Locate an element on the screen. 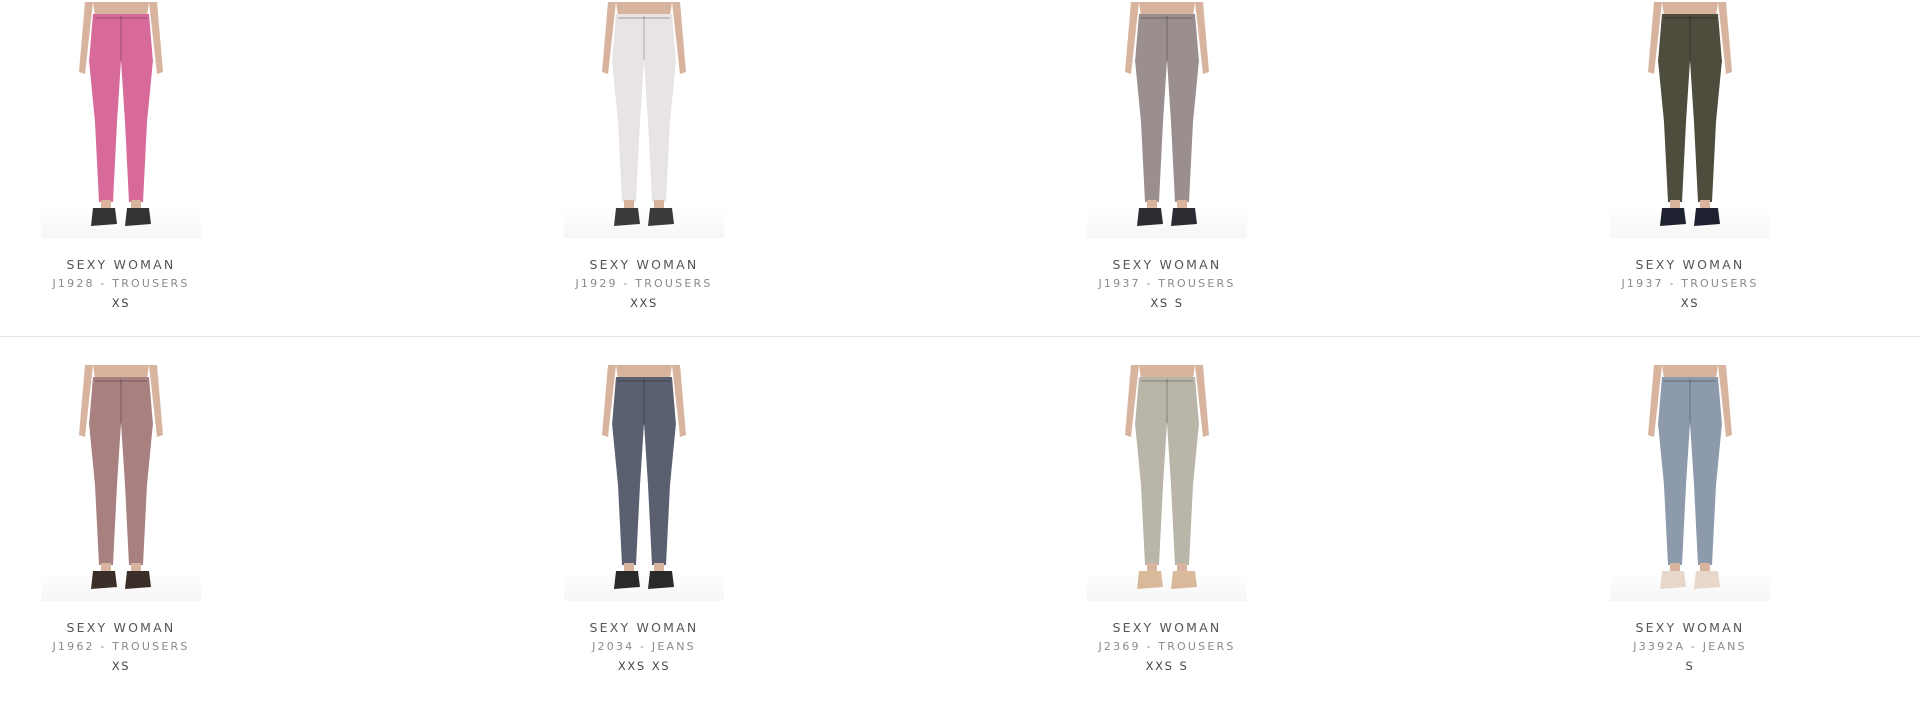 This screenshot has width=1920, height=725. available-sizes: XXS XS is located at coordinates (644, 666).